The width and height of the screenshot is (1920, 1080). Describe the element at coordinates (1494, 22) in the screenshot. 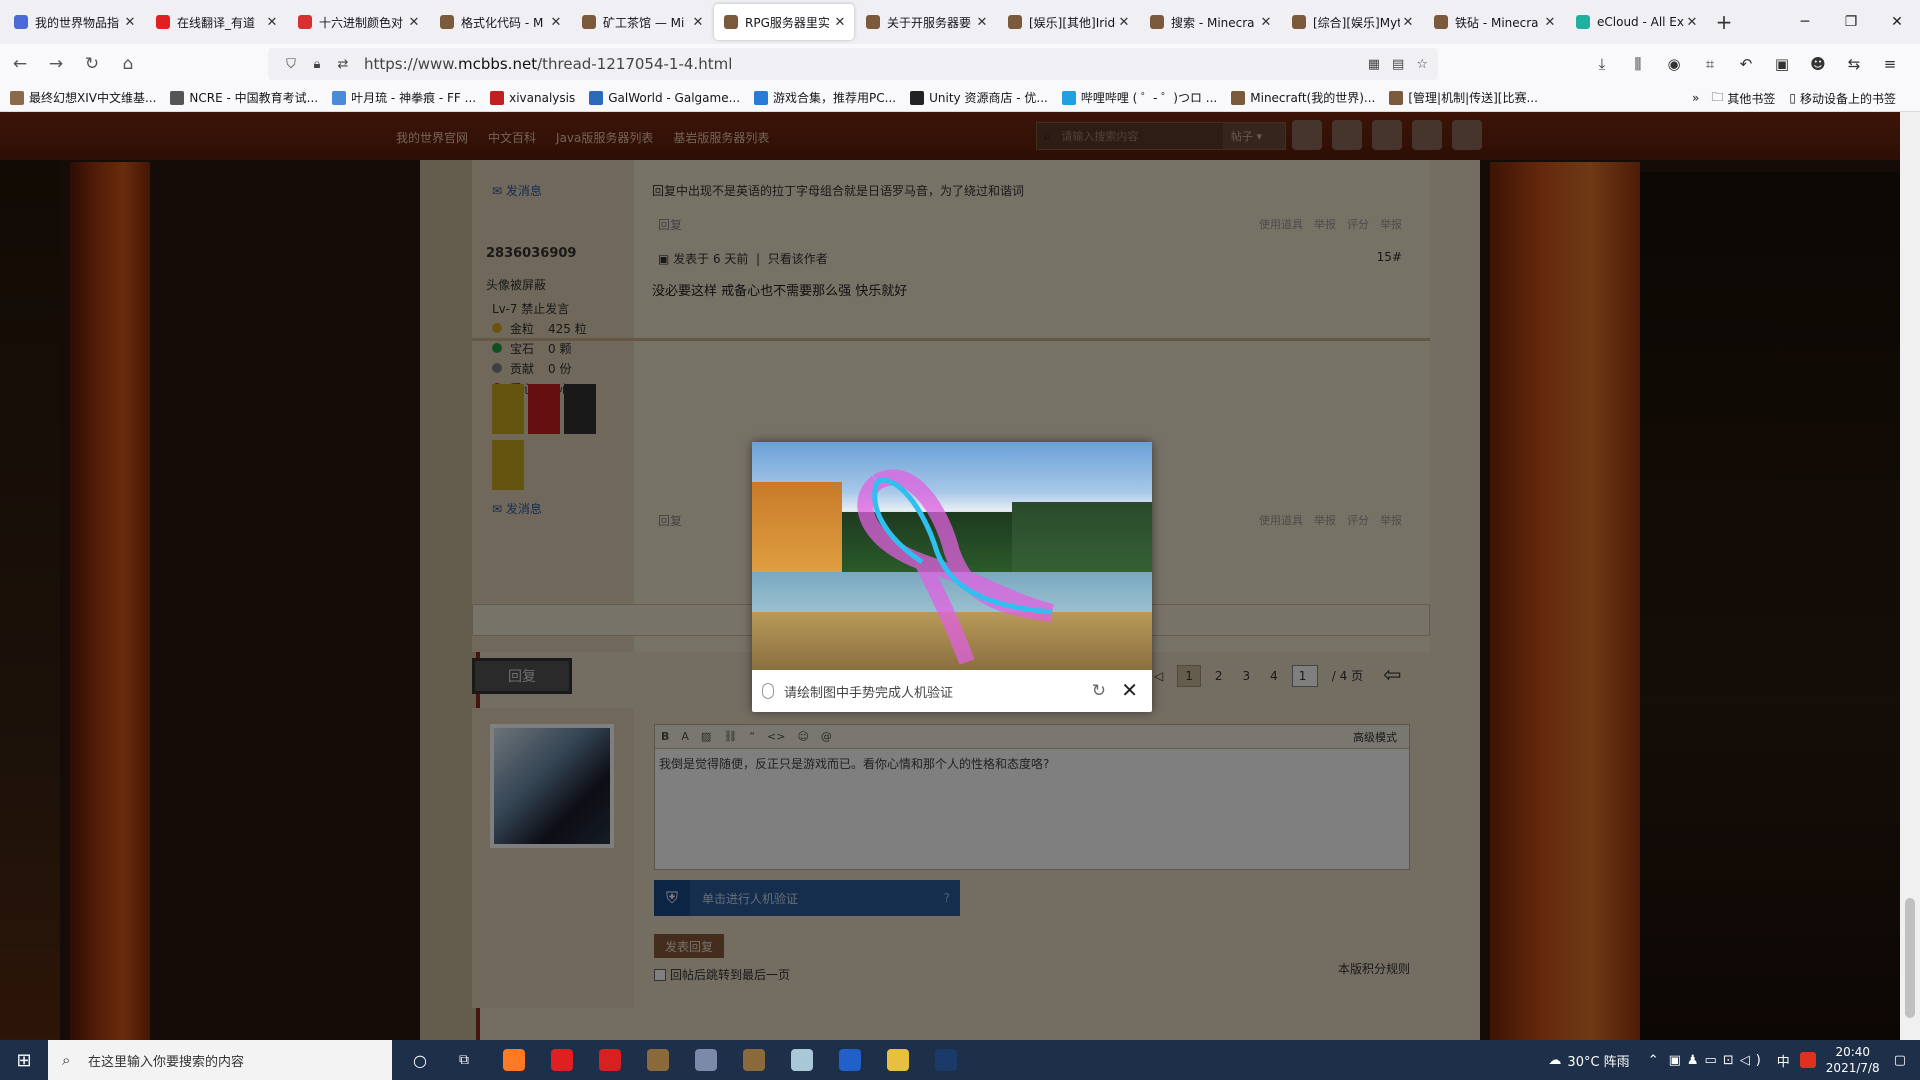

I see `browser-tab: 铁砧 - Minecra ✕` at that location.